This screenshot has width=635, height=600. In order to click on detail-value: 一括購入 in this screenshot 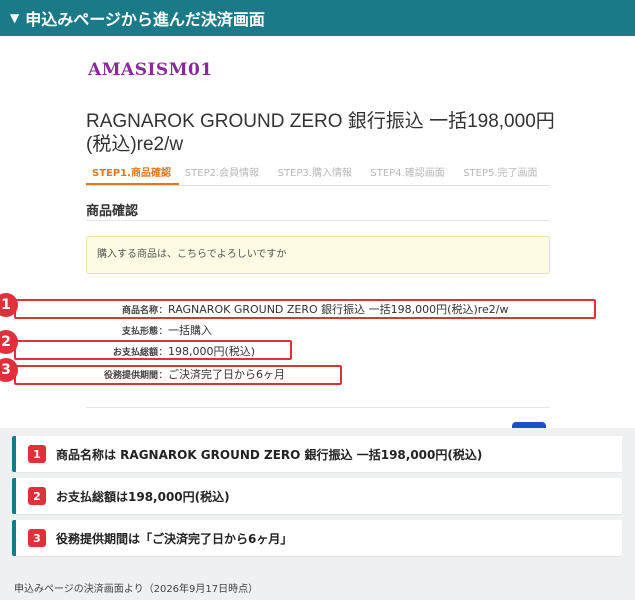, I will do `click(190, 330)`.